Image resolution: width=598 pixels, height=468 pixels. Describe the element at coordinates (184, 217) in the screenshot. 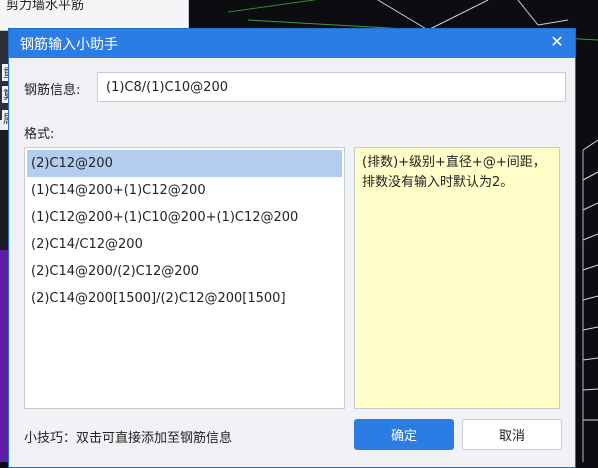

I see `format-list-item: (1)C12@200+(1)C10@200+(1)C12@200` at that location.